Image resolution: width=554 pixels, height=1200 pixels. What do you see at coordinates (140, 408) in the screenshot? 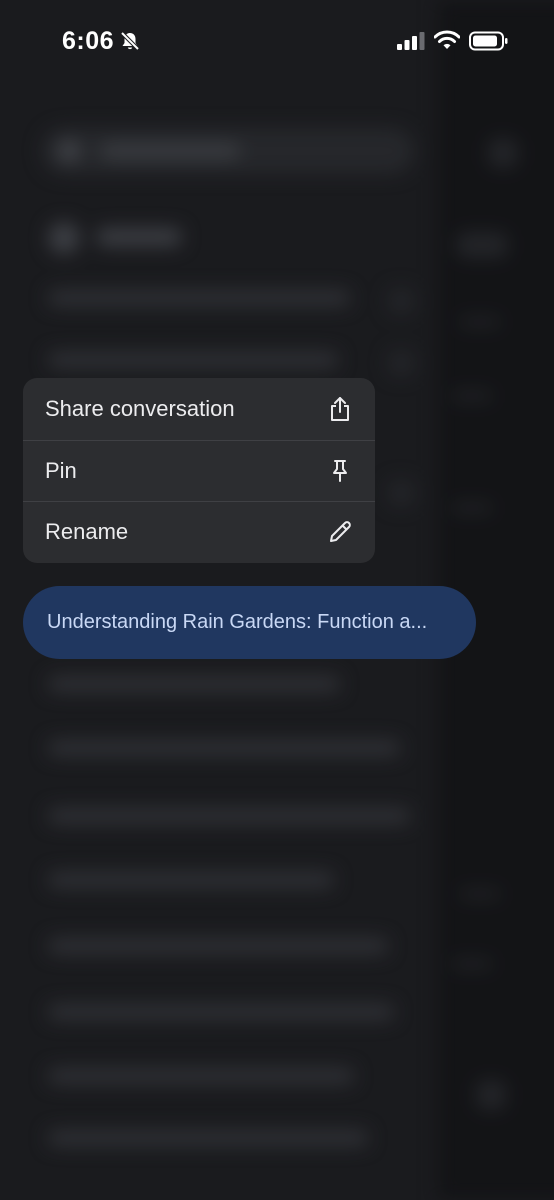
I see `menu-item-label: Share conversation` at bounding box center [140, 408].